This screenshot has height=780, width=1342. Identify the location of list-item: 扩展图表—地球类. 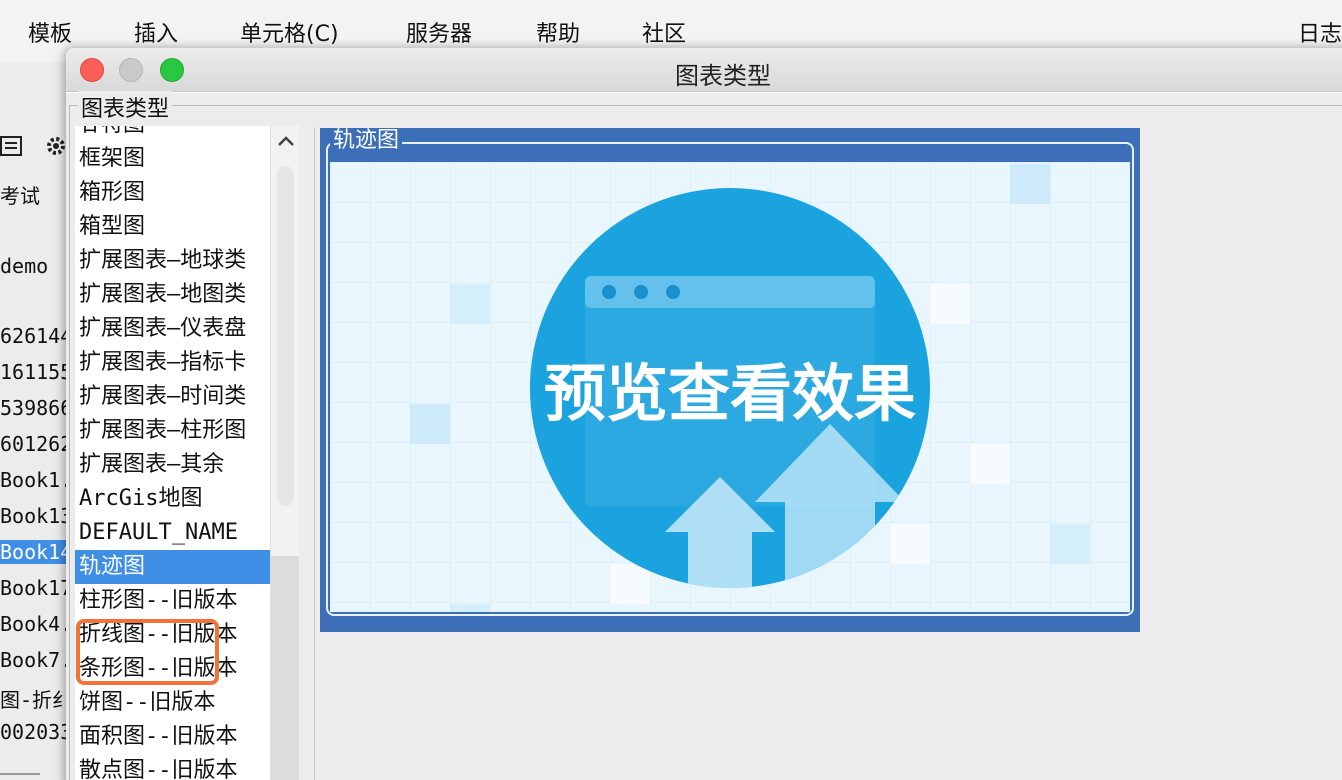
(172, 261).